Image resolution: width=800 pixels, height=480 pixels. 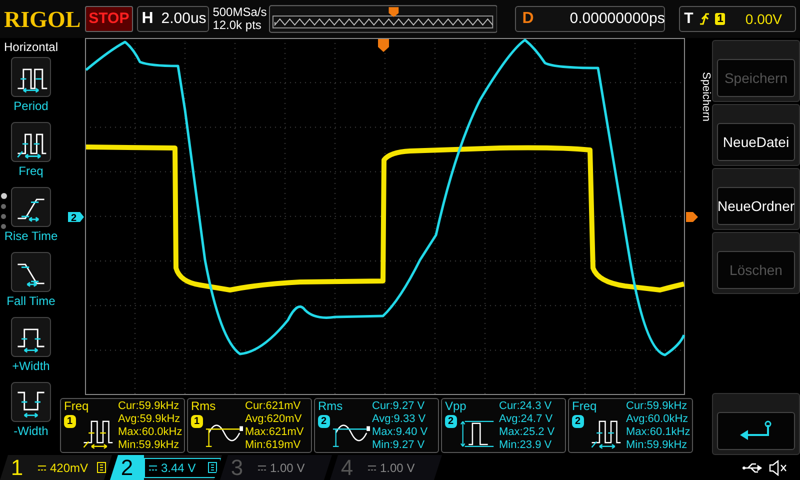 I want to click on menu-label: Fall Time, so click(x=31, y=302).